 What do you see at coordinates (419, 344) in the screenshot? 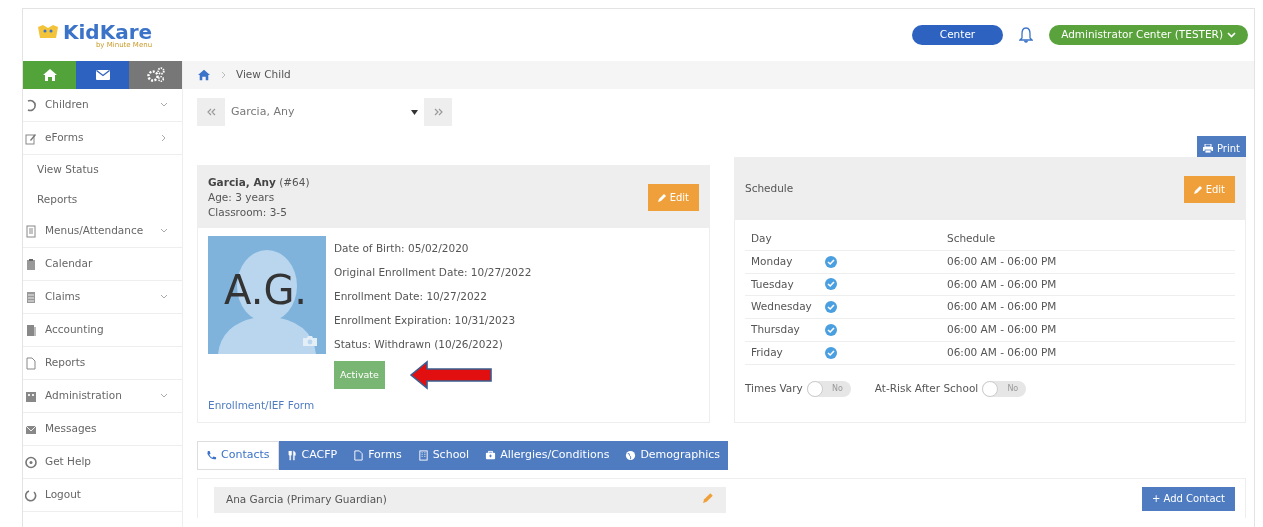
I see `detail-text: Status: Withdrawn (10/26/2022)` at bounding box center [419, 344].